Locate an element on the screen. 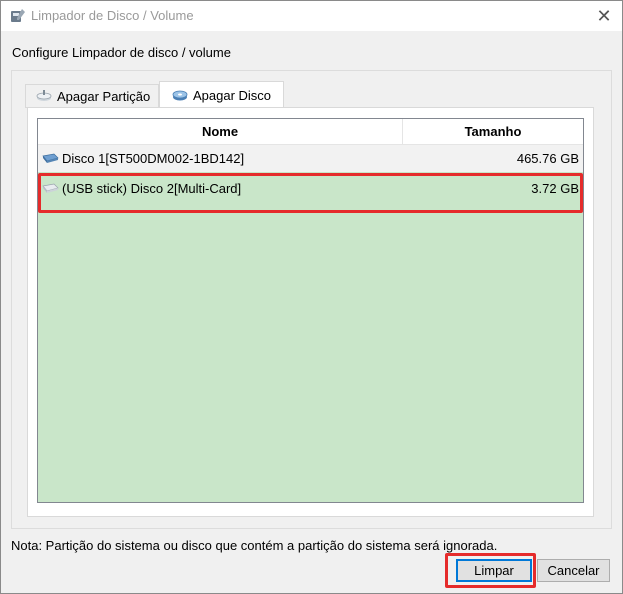  close-icon: ✕ is located at coordinates (604, 15).